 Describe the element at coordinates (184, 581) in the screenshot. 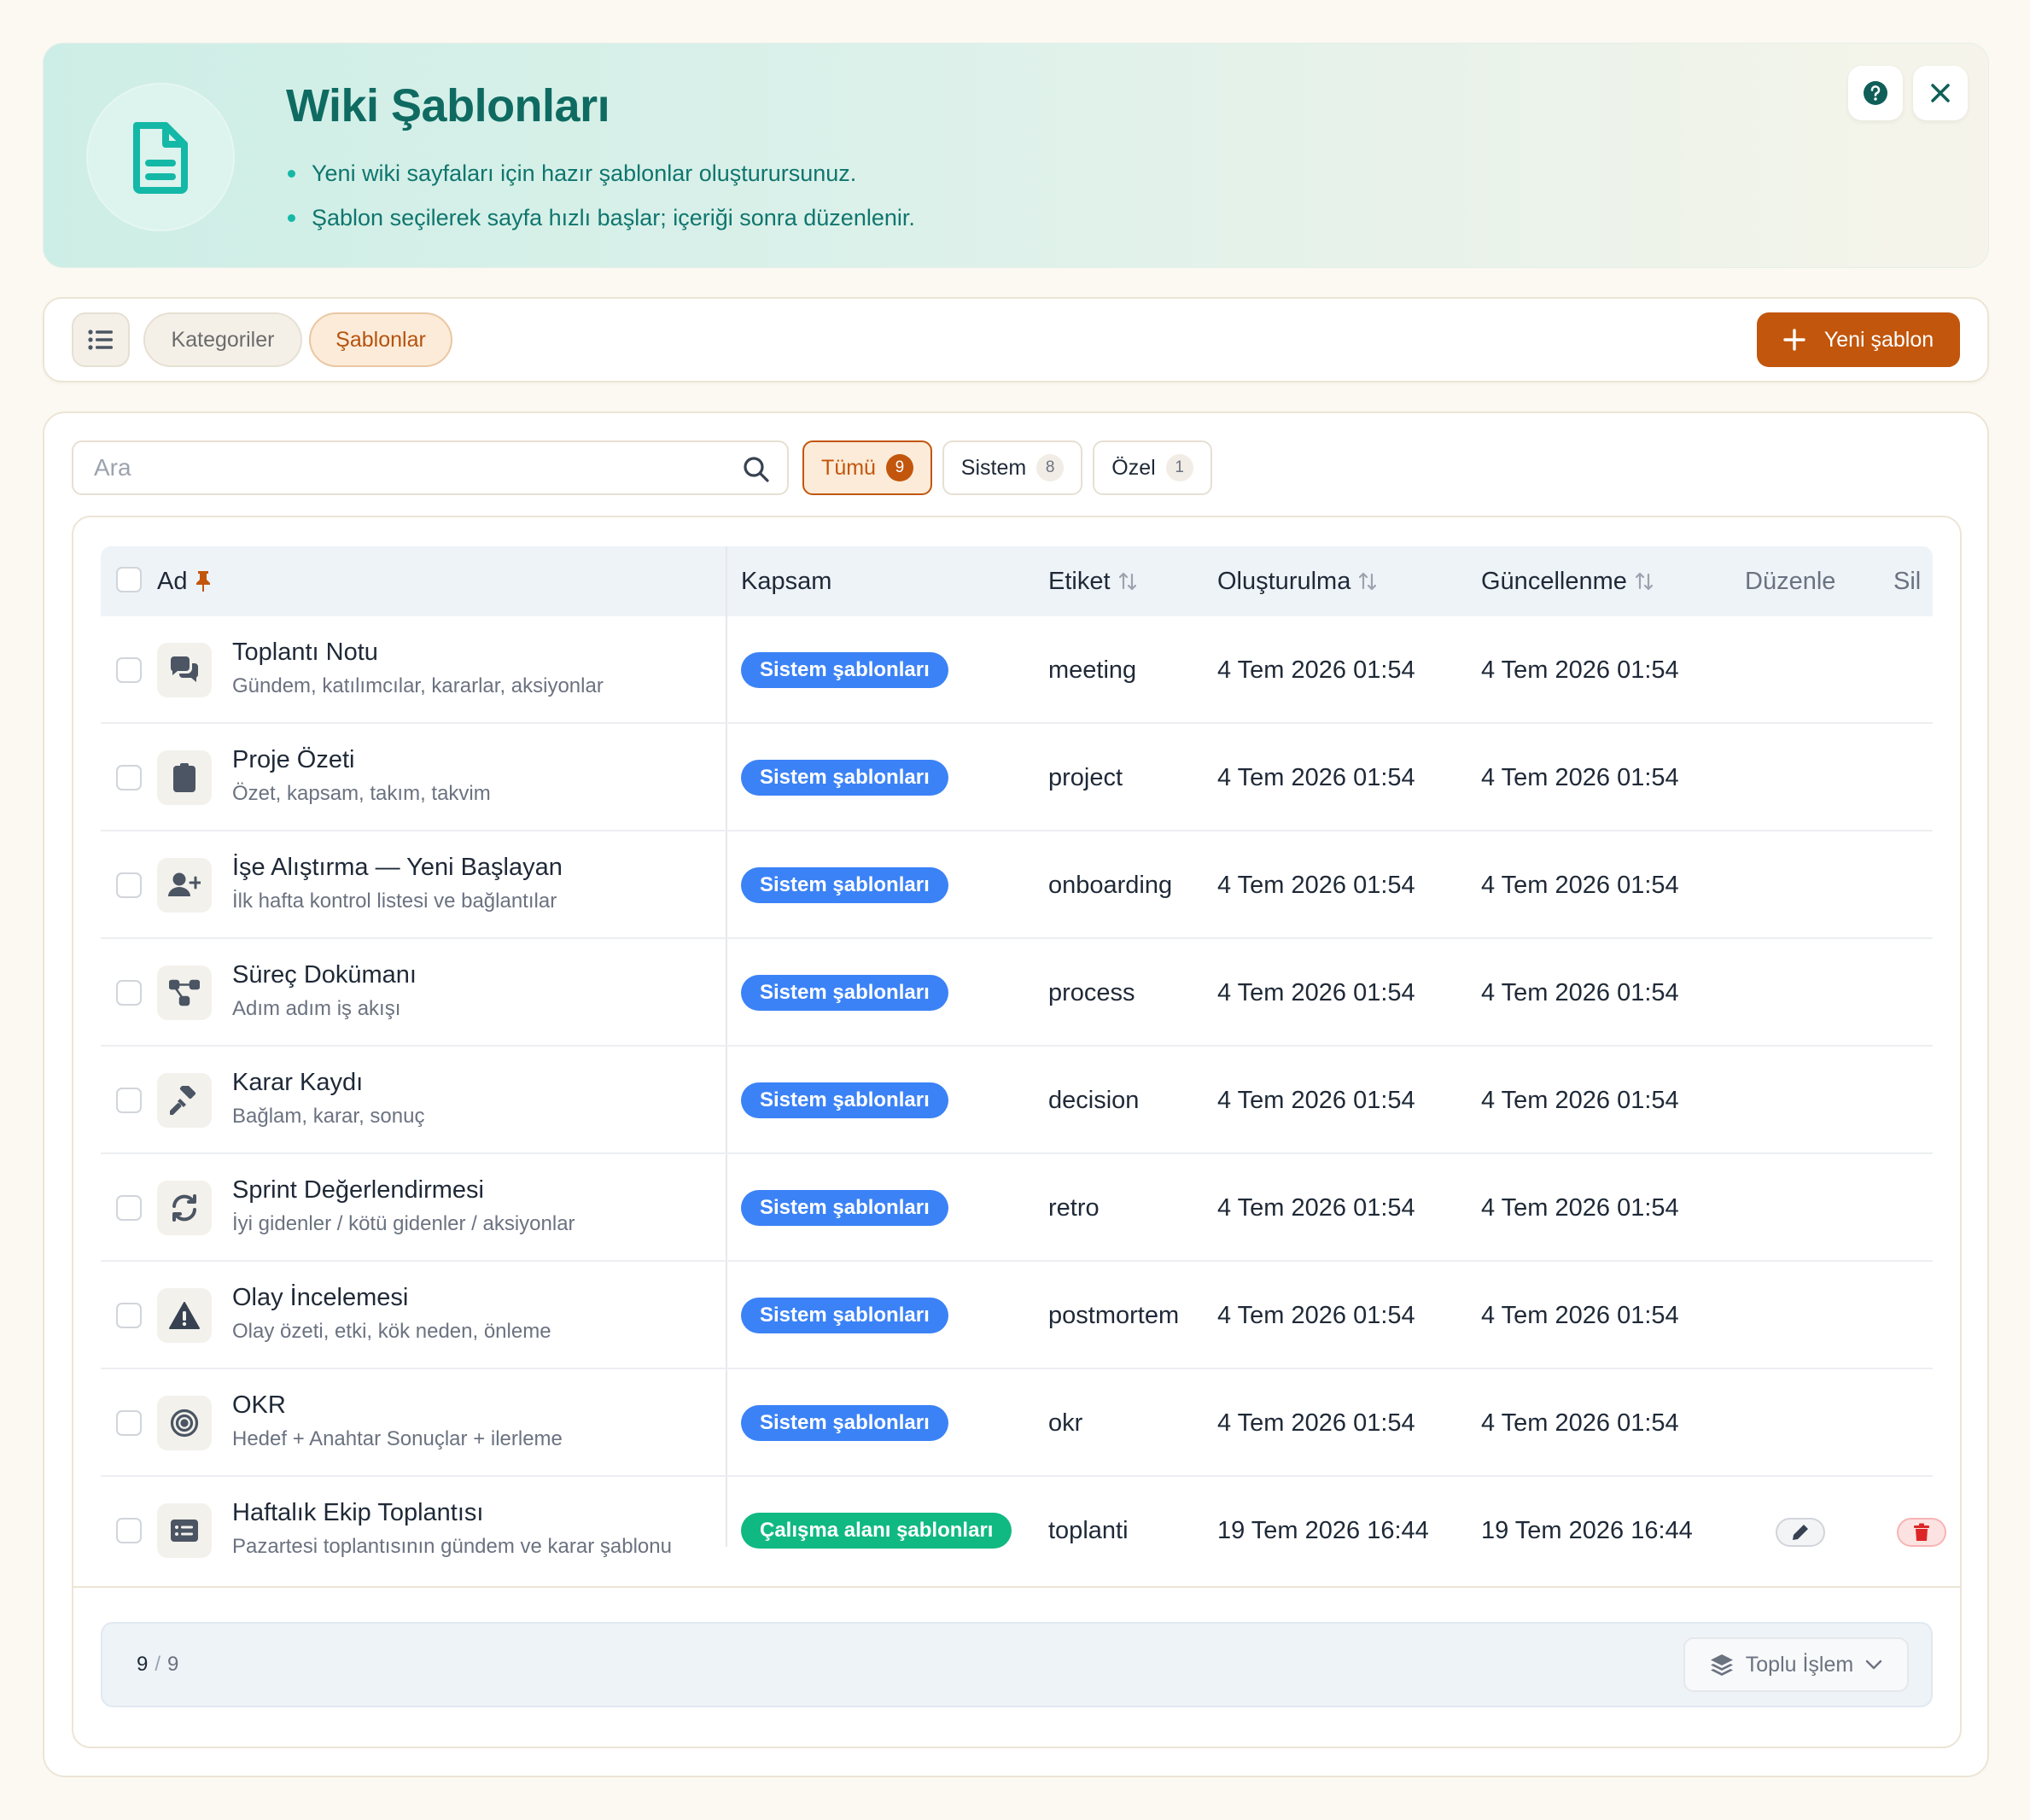

I see `column-name: Ad` at that location.